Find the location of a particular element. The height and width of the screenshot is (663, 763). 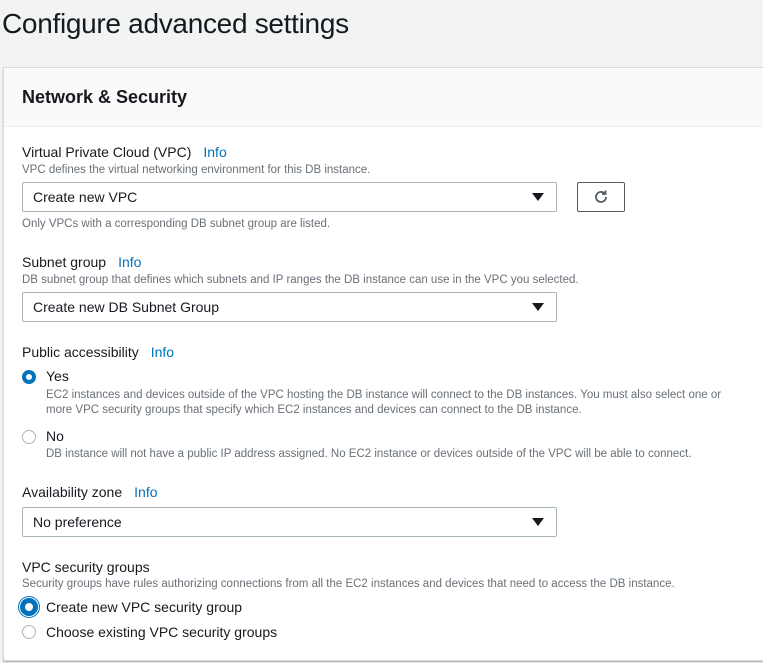

public-info-link: Info is located at coordinates (162, 352).